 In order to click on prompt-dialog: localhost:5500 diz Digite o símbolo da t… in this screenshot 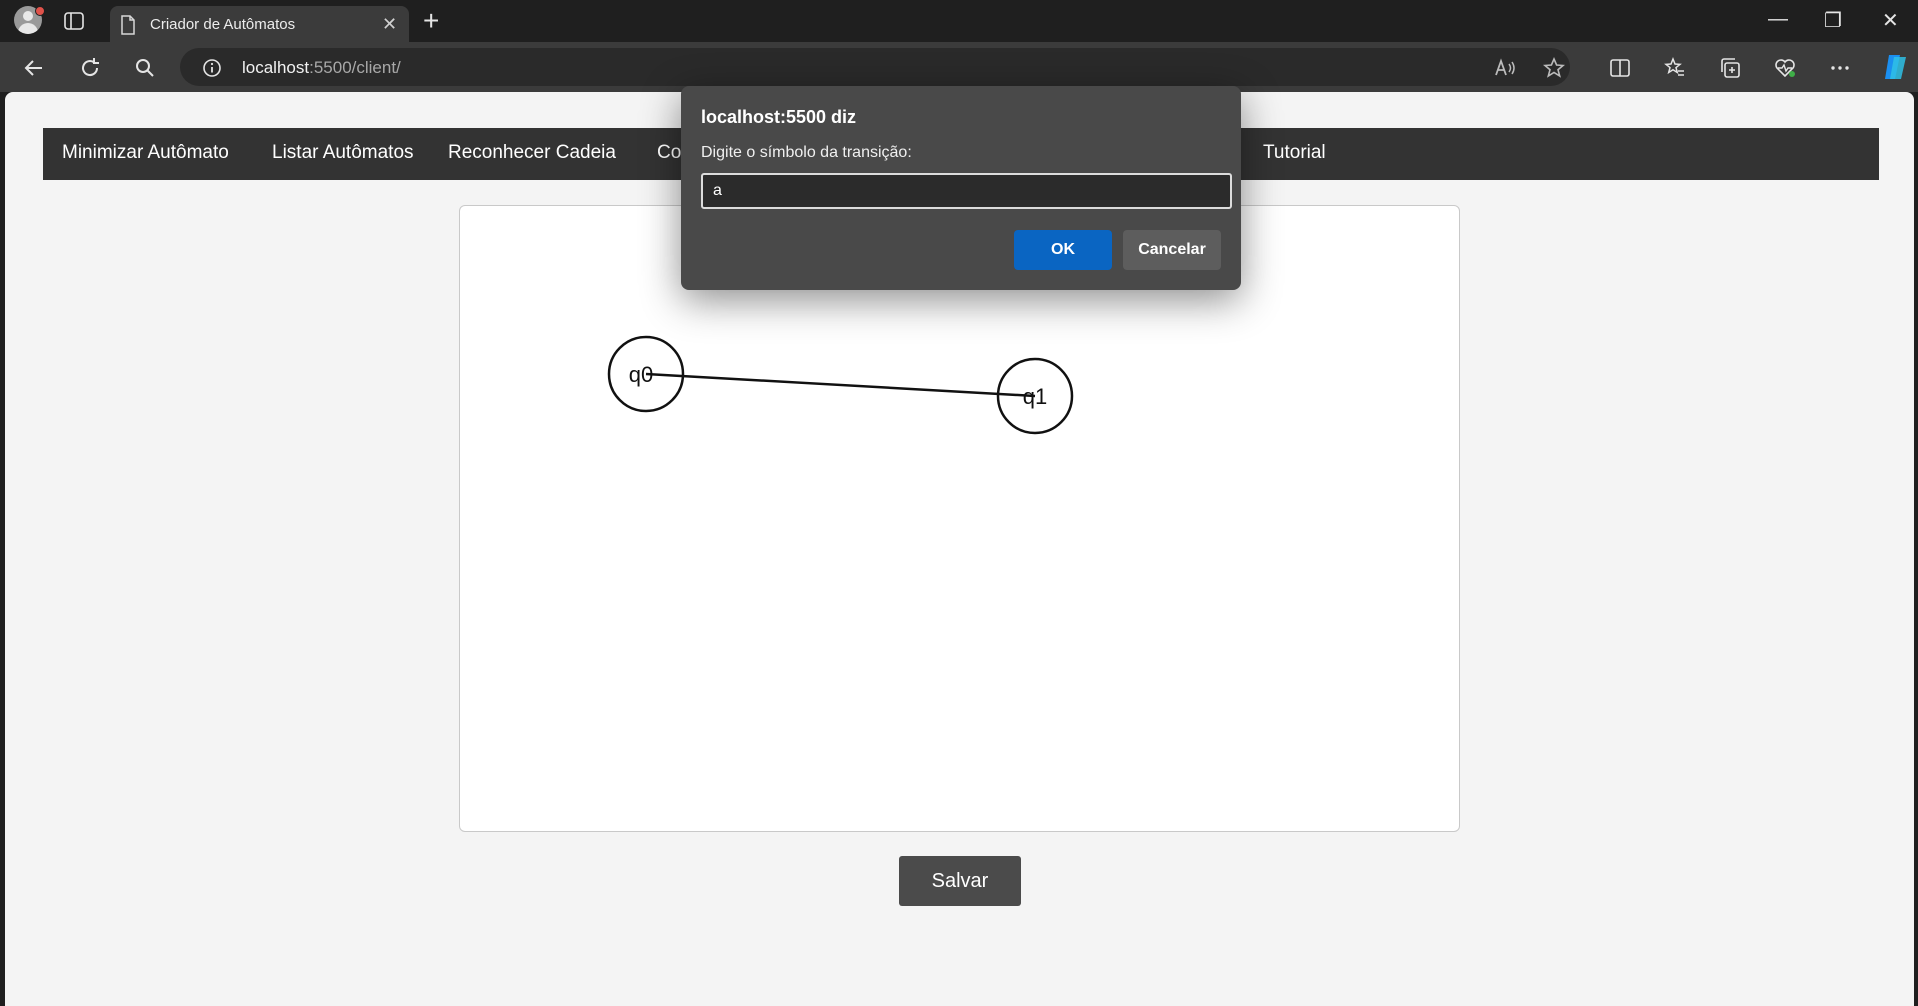, I will do `click(961, 188)`.